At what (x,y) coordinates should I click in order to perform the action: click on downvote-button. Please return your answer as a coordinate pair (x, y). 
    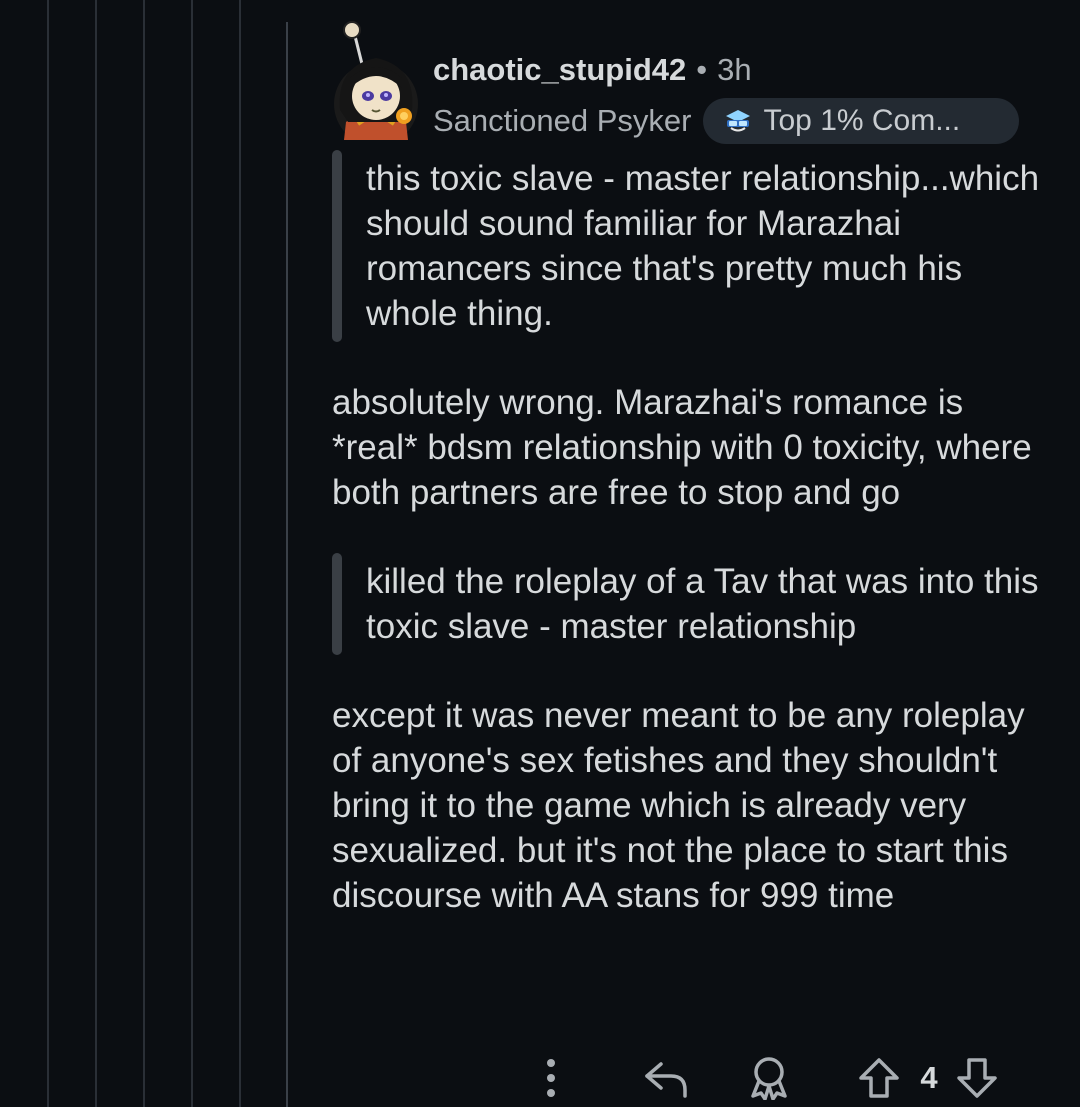
    Looking at the image, I should click on (977, 1078).